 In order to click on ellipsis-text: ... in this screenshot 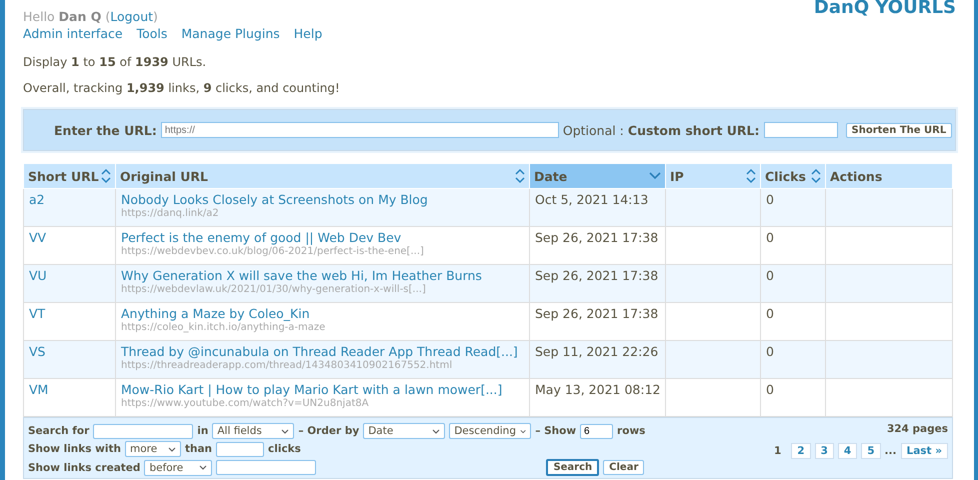, I will do `click(890, 451)`.